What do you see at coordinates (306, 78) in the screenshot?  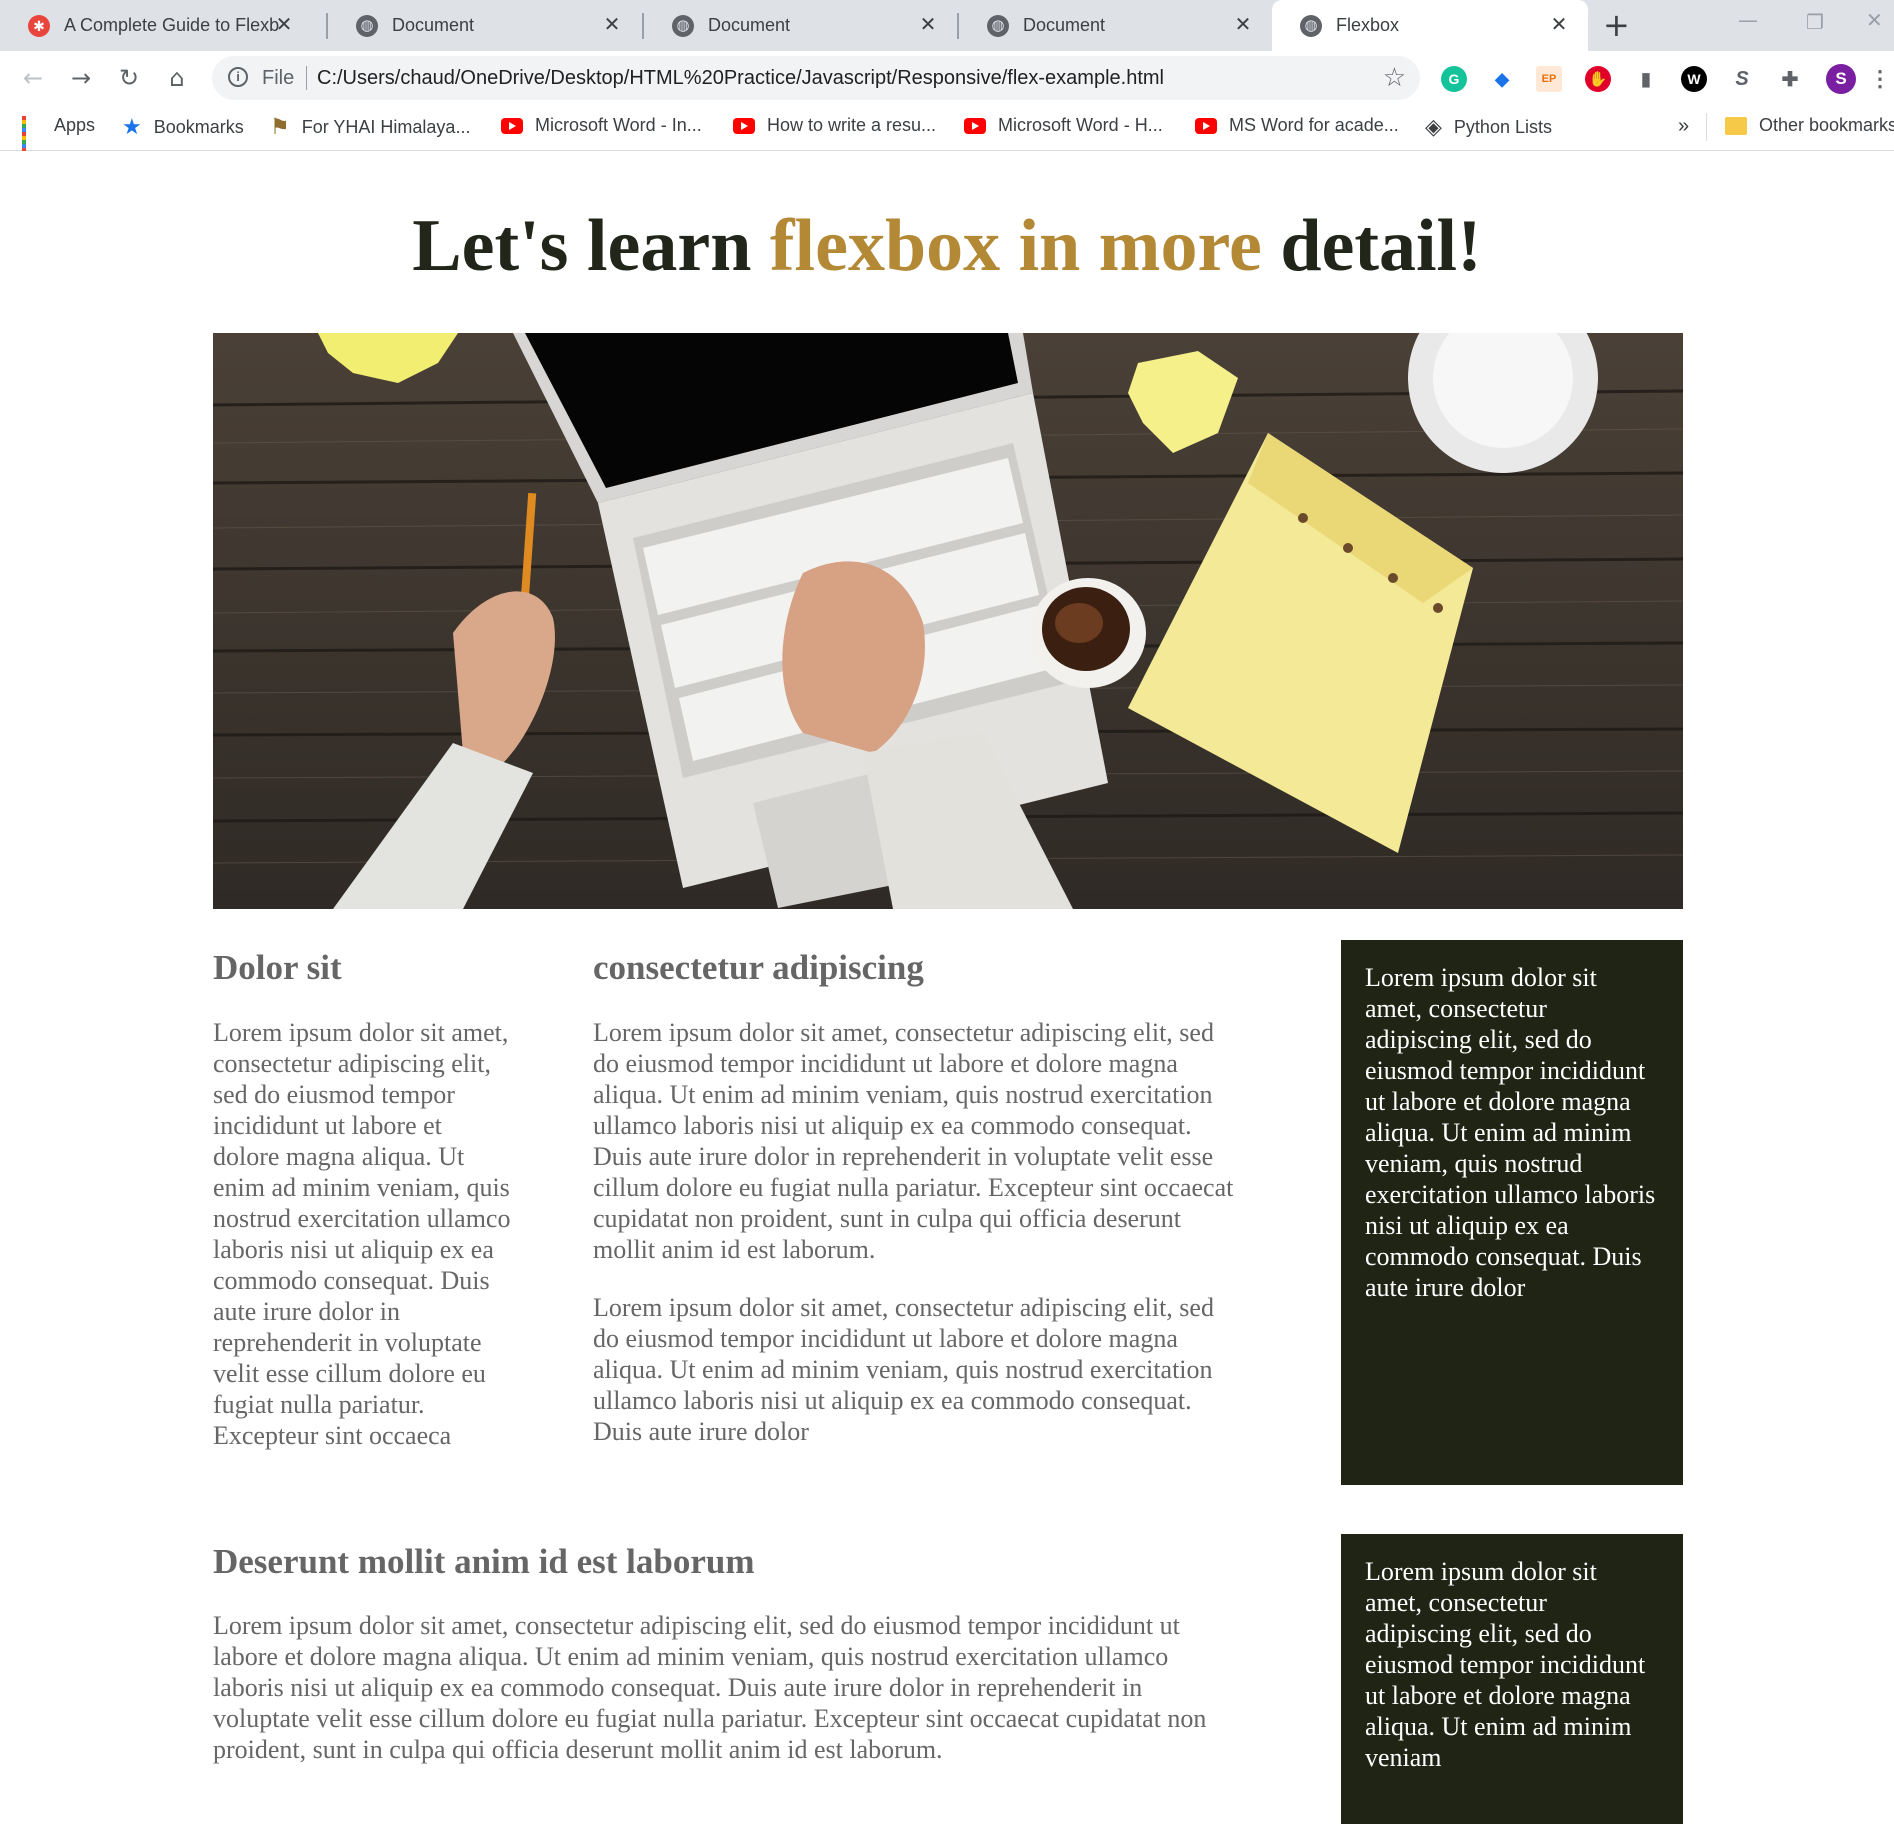 I see `url-divider` at bounding box center [306, 78].